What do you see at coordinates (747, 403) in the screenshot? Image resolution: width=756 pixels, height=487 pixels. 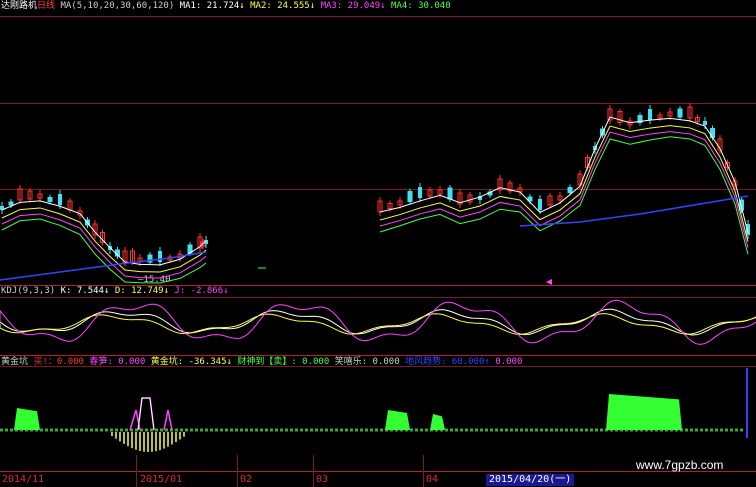 I see `cursor-line` at bounding box center [747, 403].